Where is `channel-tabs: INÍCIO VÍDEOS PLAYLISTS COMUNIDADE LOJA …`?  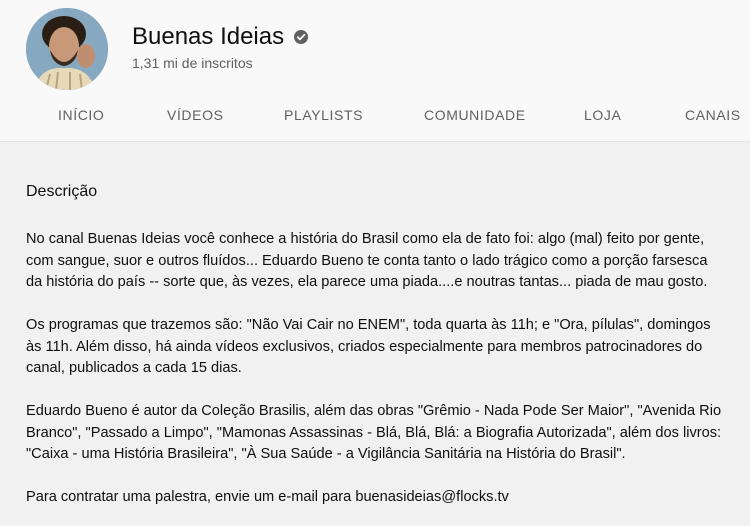 channel-tabs: INÍCIO VÍDEOS PLAYLISTS COMUNIDADE LOJA … is located at coordinates (375, 119).